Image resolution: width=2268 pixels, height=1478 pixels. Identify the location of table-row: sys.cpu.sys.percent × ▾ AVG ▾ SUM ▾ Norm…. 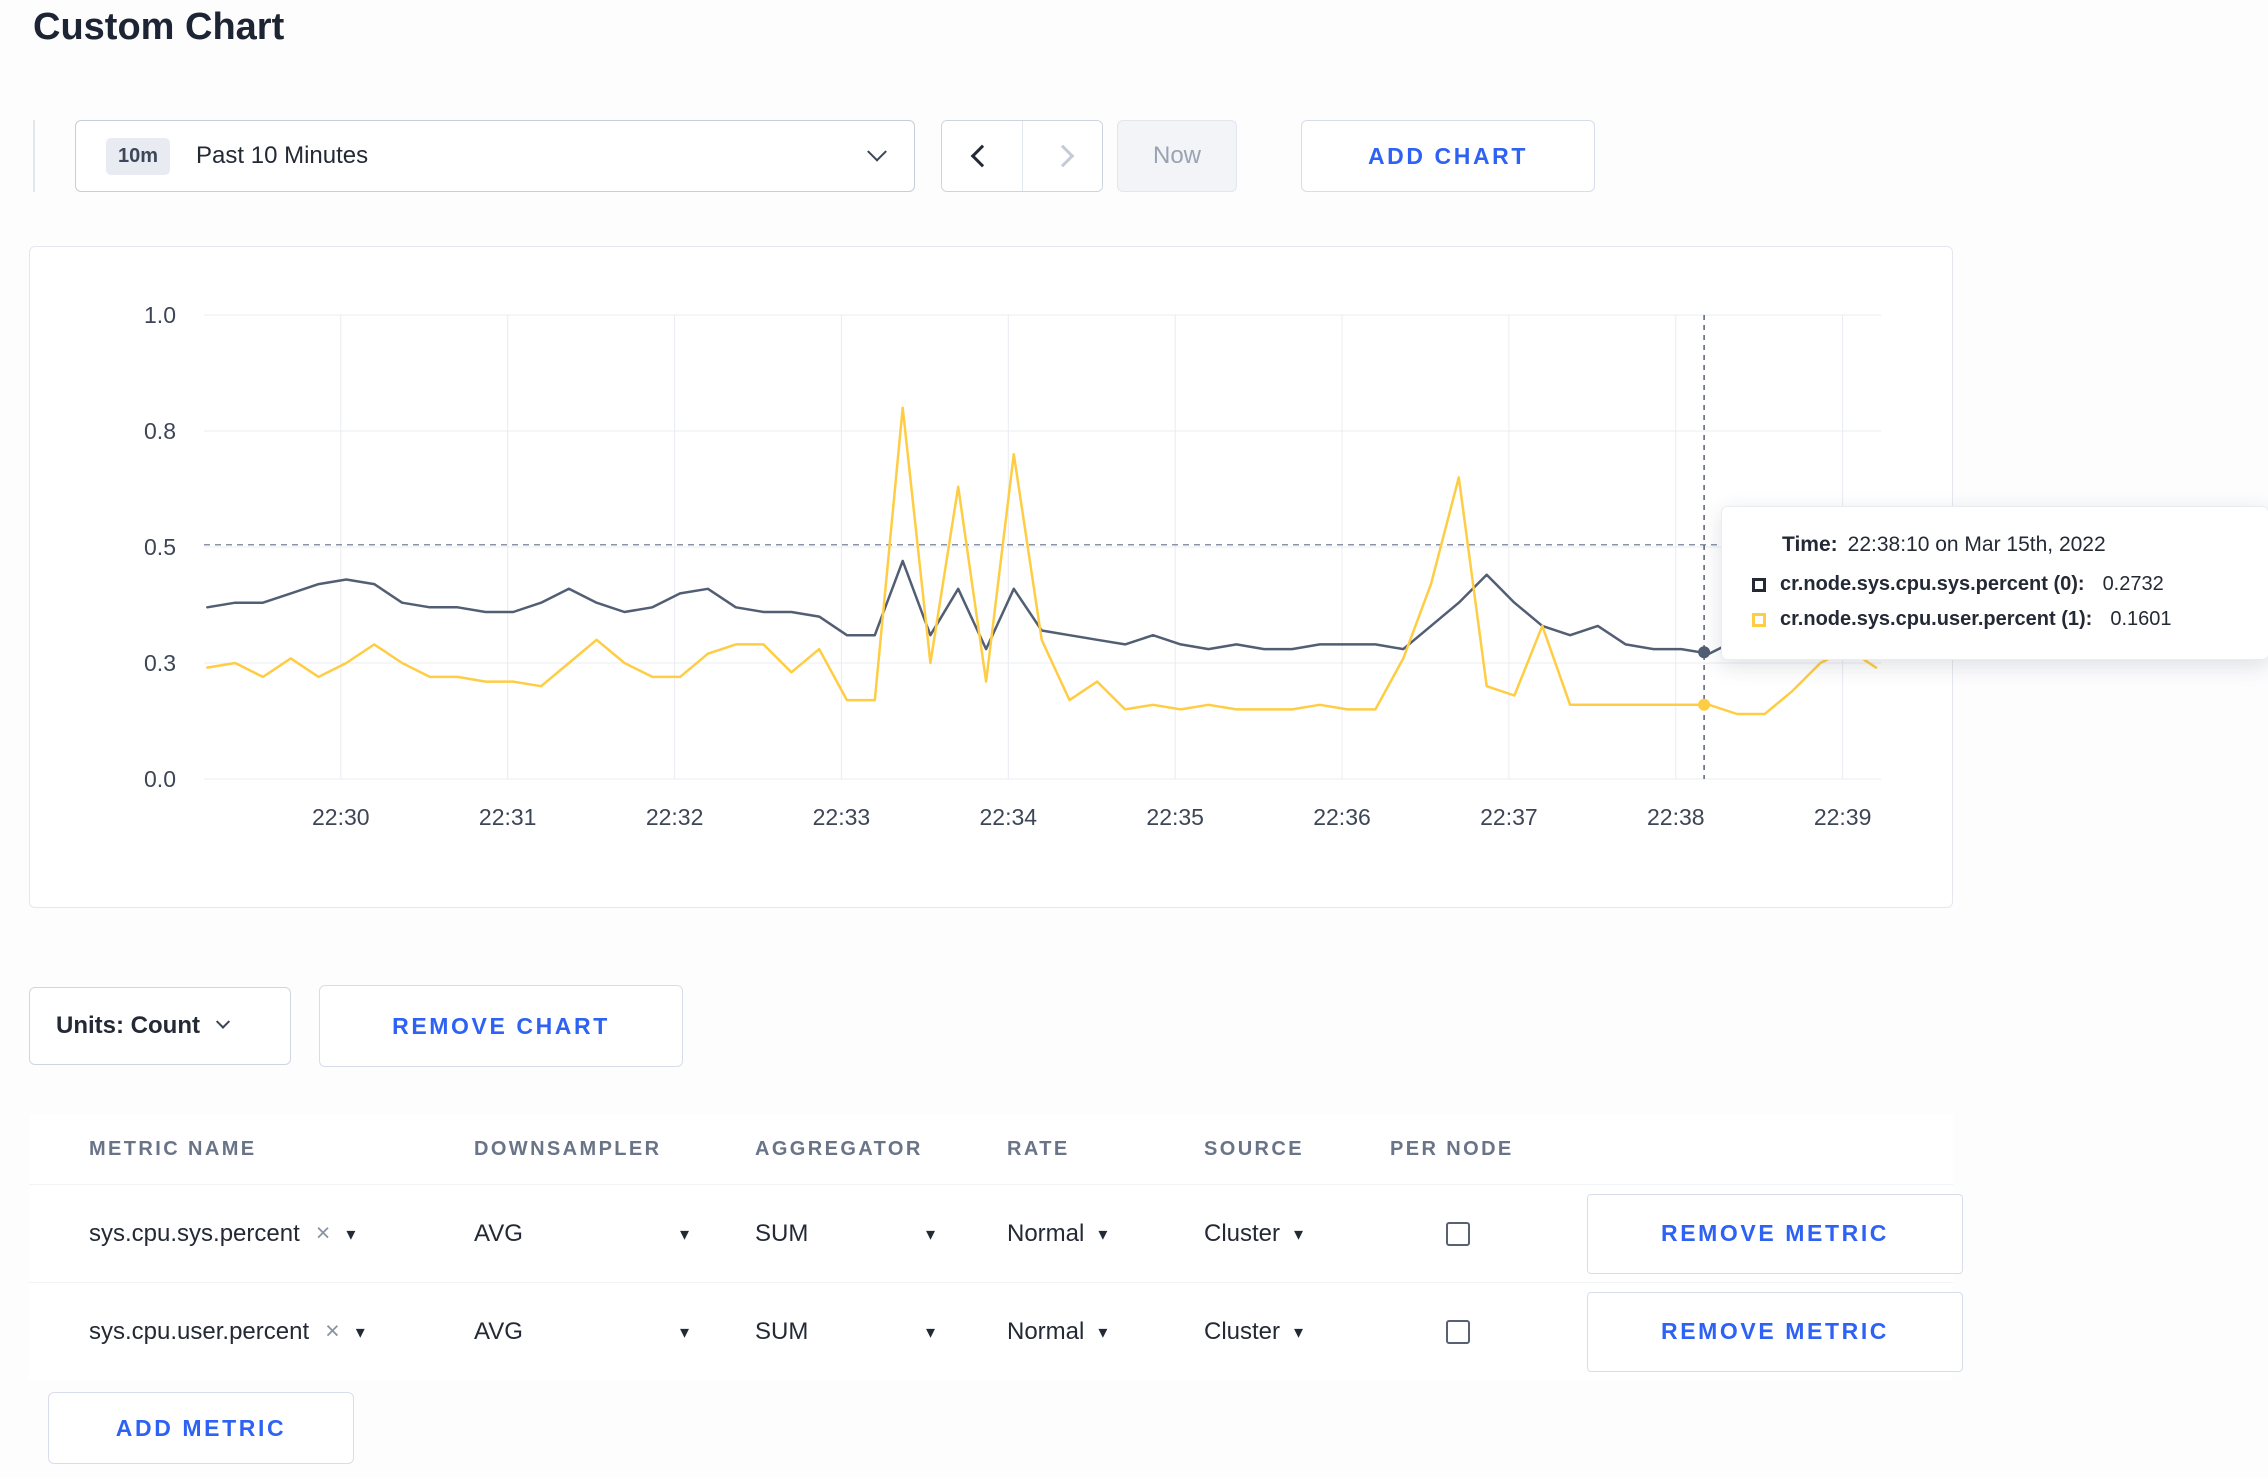
(996, 1233).